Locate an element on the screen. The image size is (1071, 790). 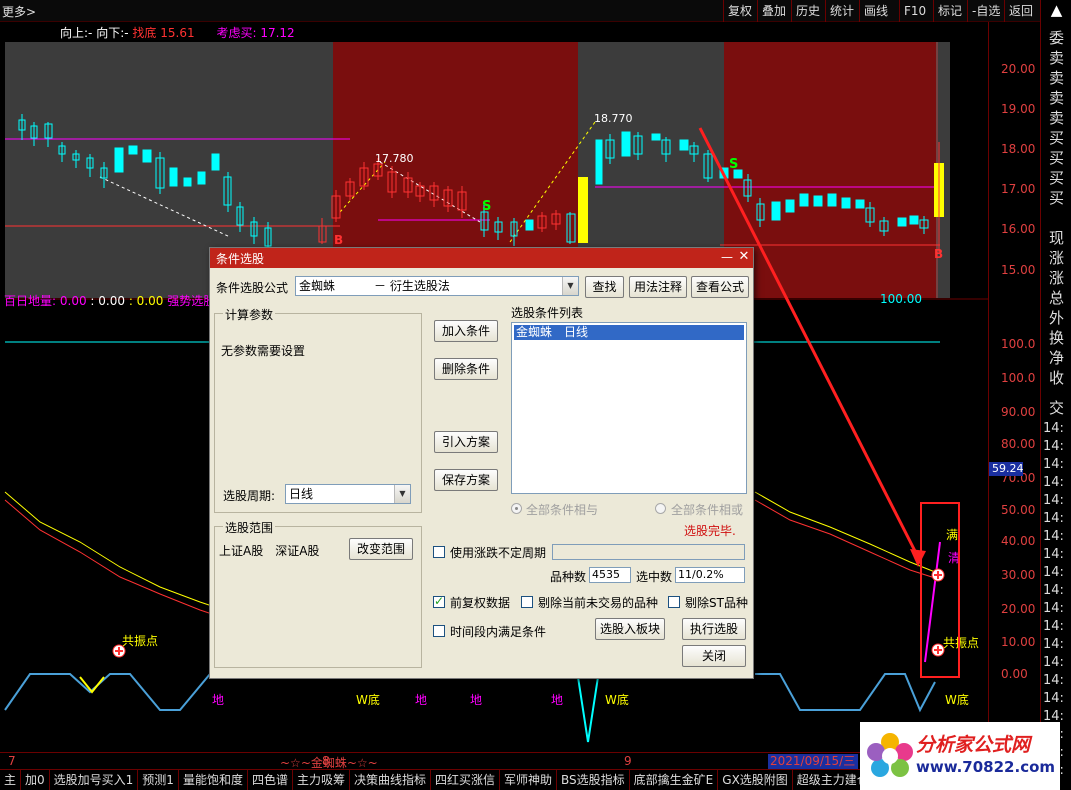
prior-adjust-checkbox is located at coordinates (439, 601).